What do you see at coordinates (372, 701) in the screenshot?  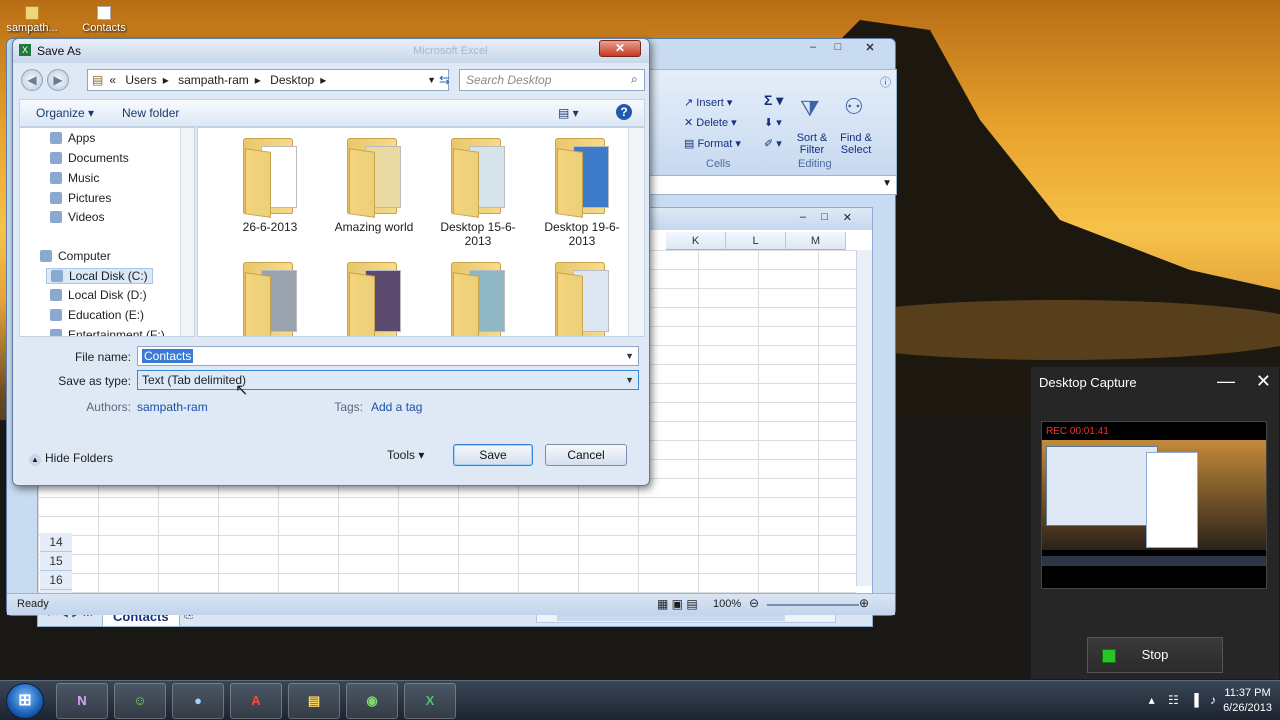 I see `capture-app-icon: ◉` at bounding box center [372, 701].